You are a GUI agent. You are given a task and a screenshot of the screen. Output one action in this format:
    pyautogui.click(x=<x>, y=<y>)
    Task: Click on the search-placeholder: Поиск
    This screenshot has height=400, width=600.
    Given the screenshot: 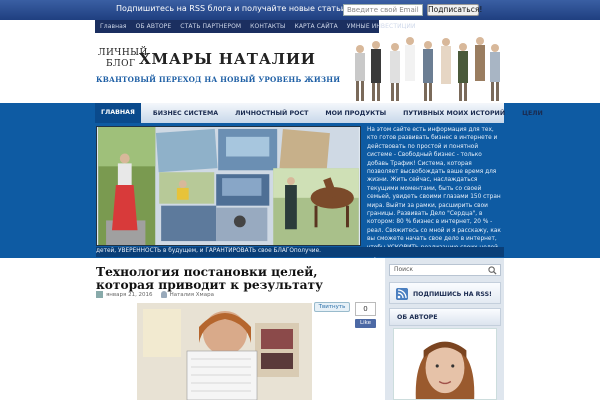 What is the action you would take?
    pyautogui.click(x=404, y=269)
    